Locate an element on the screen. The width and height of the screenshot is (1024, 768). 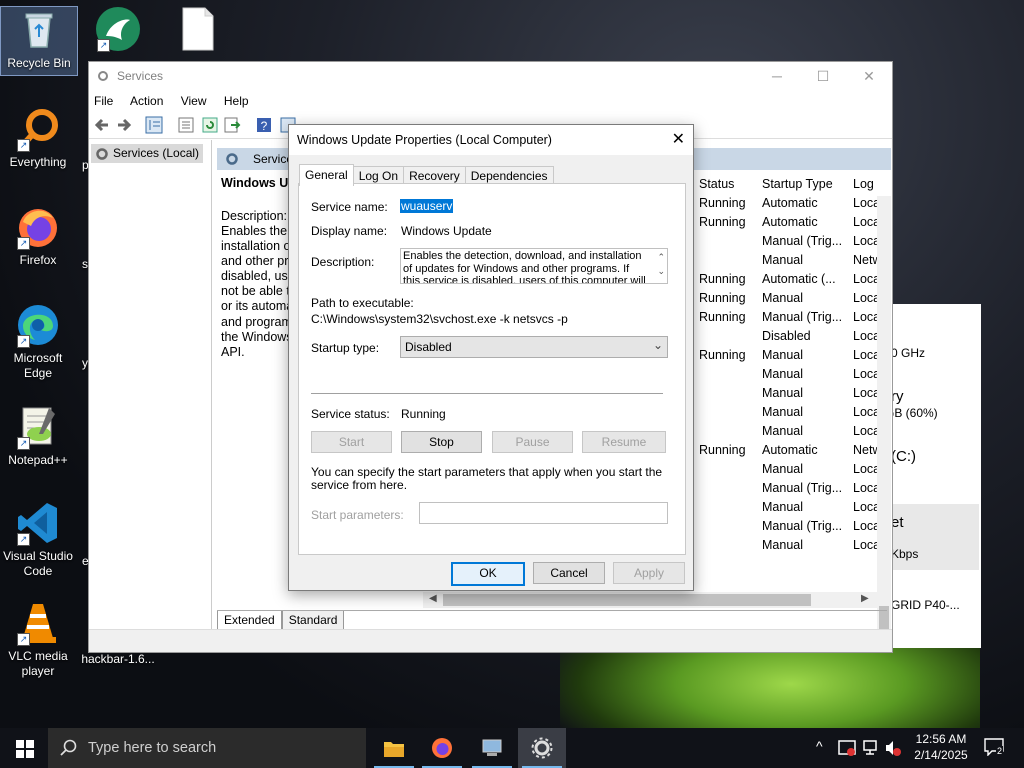
volume-muted-icon is located at coordinates (893, 748).